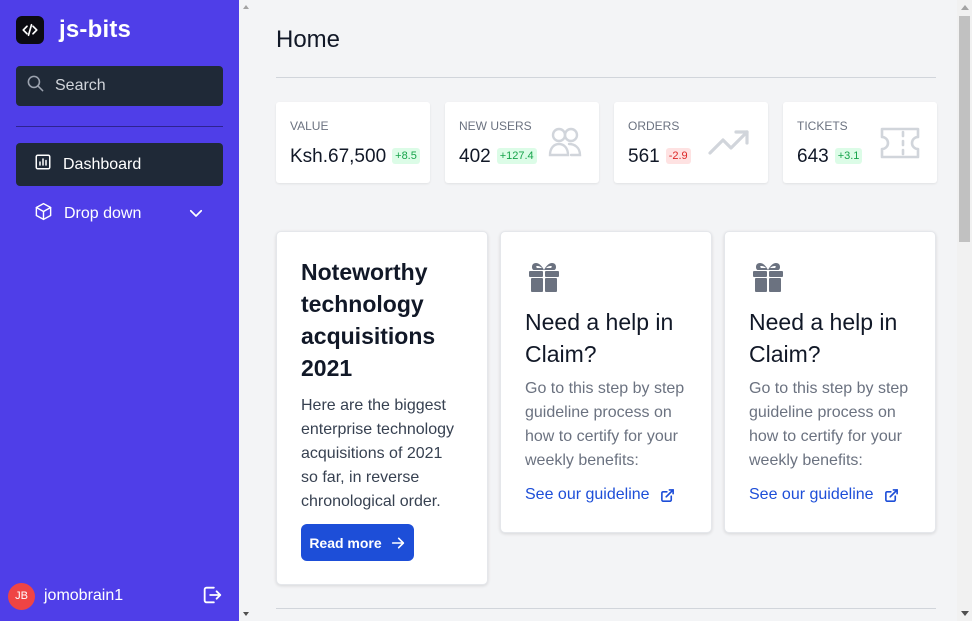 The width and height of the screenshot is (972, 621). What do you see at coordinates (43, 164) in the screenshot?
I see `bar-chart-icon` at bounding box center [43, 164].